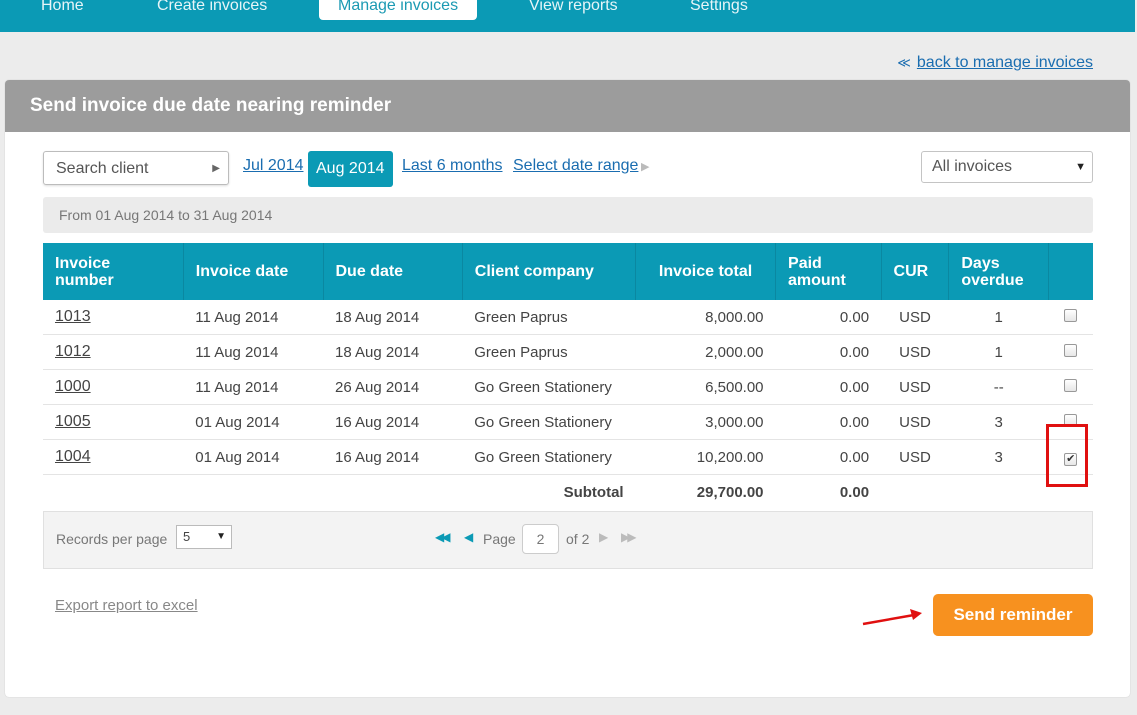 This screenshot has height=715, width=1137. What do you see at coordinates (393, 387) in the screenshot?
I see `due-date-cell: 26 Aug 2014` at bounding box center [393, 387].